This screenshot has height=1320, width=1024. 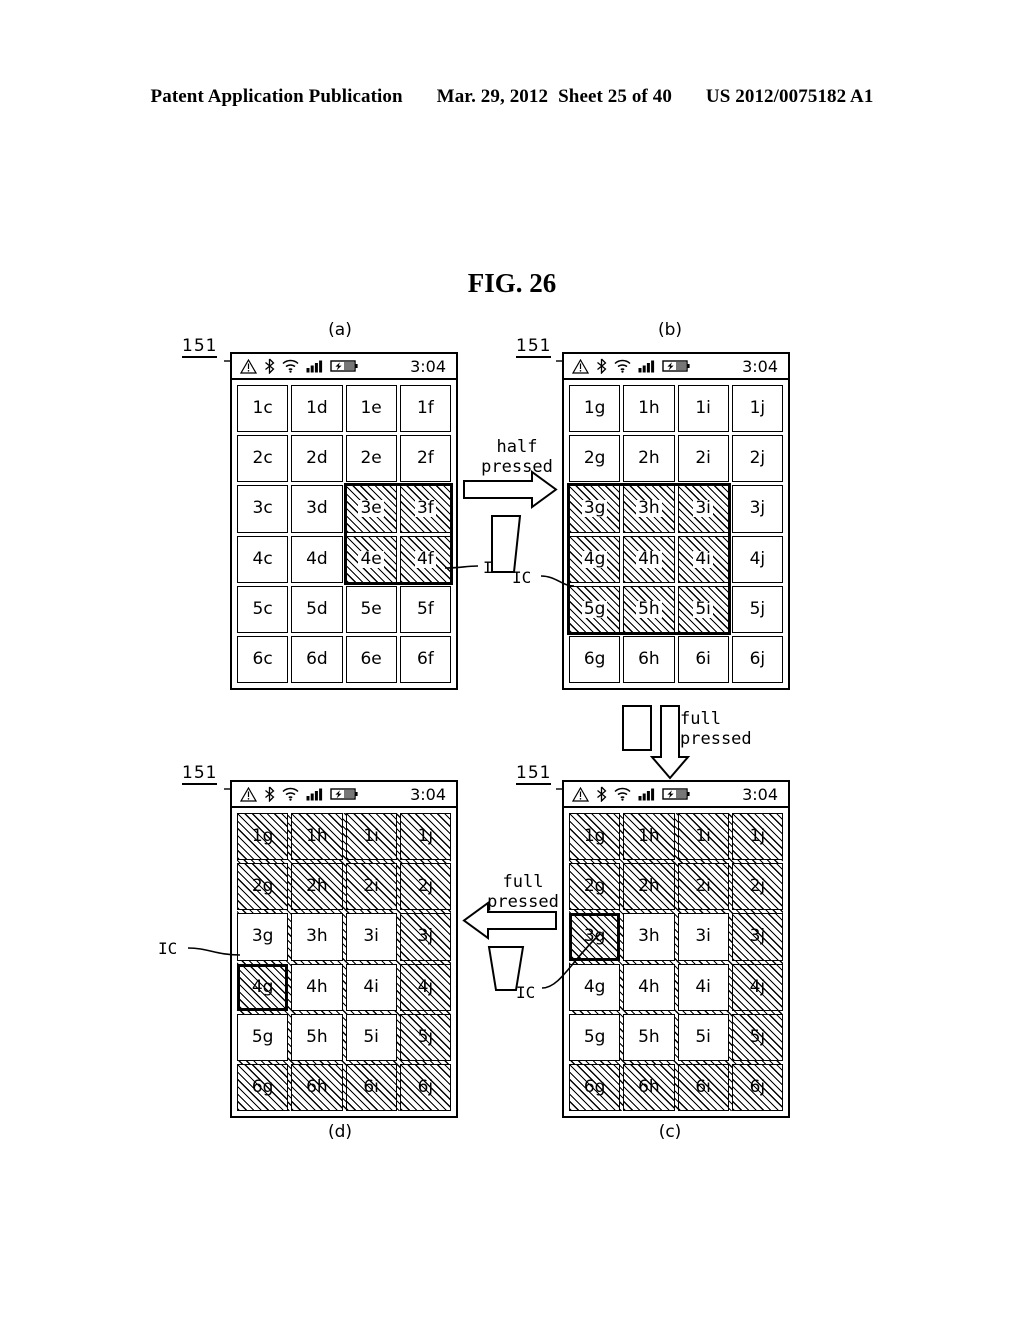 What do you see at coordinates (425, 559) in the screenshot?
I see `app-icon-cell: 4f` at bounding box center [425, 559].